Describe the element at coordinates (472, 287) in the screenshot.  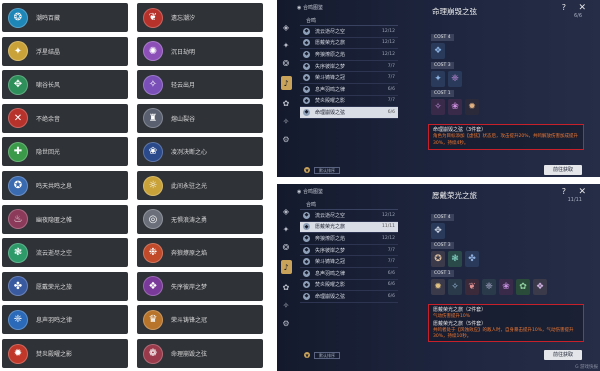
I see `echo-thumb: ❦` at that location.